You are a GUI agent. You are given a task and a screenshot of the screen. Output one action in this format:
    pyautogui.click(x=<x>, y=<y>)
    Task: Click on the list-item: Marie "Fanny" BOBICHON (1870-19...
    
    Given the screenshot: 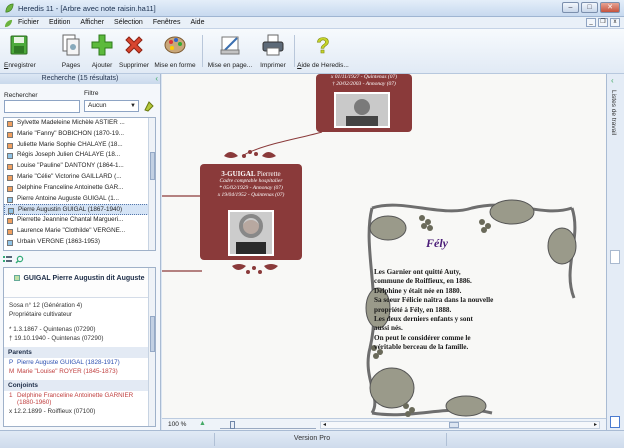 What is the action you would take?
    pyautogui.click(x=79, y=134)
    